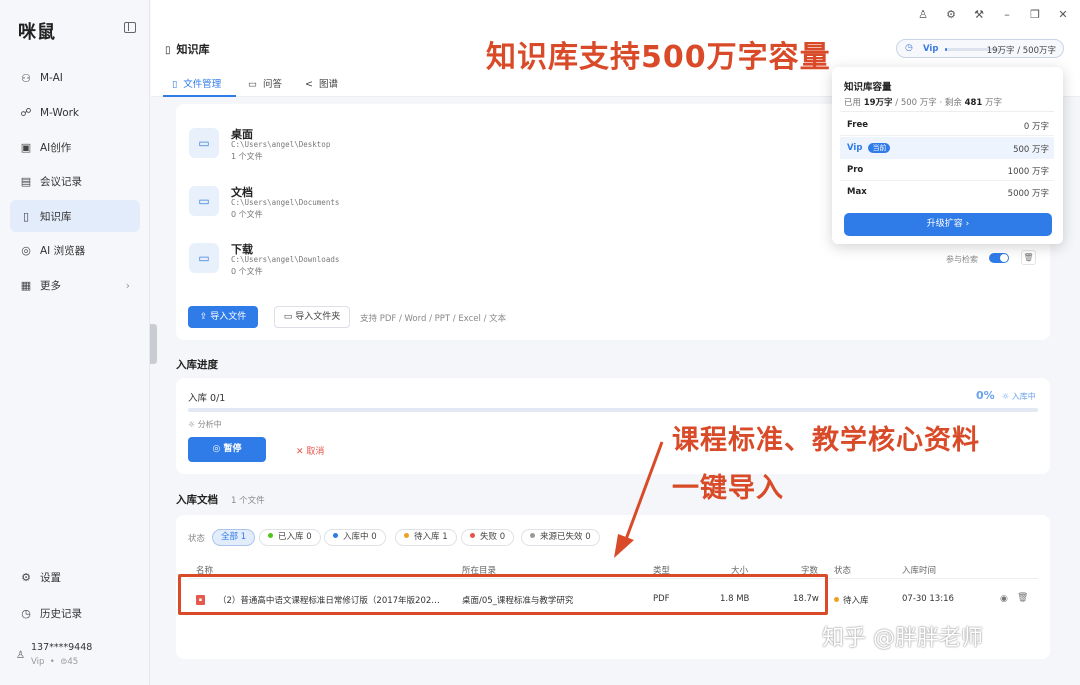 The height and width of the screenshot is (685, 1080). I want to click on arrow-shaft, so click(643, 492).